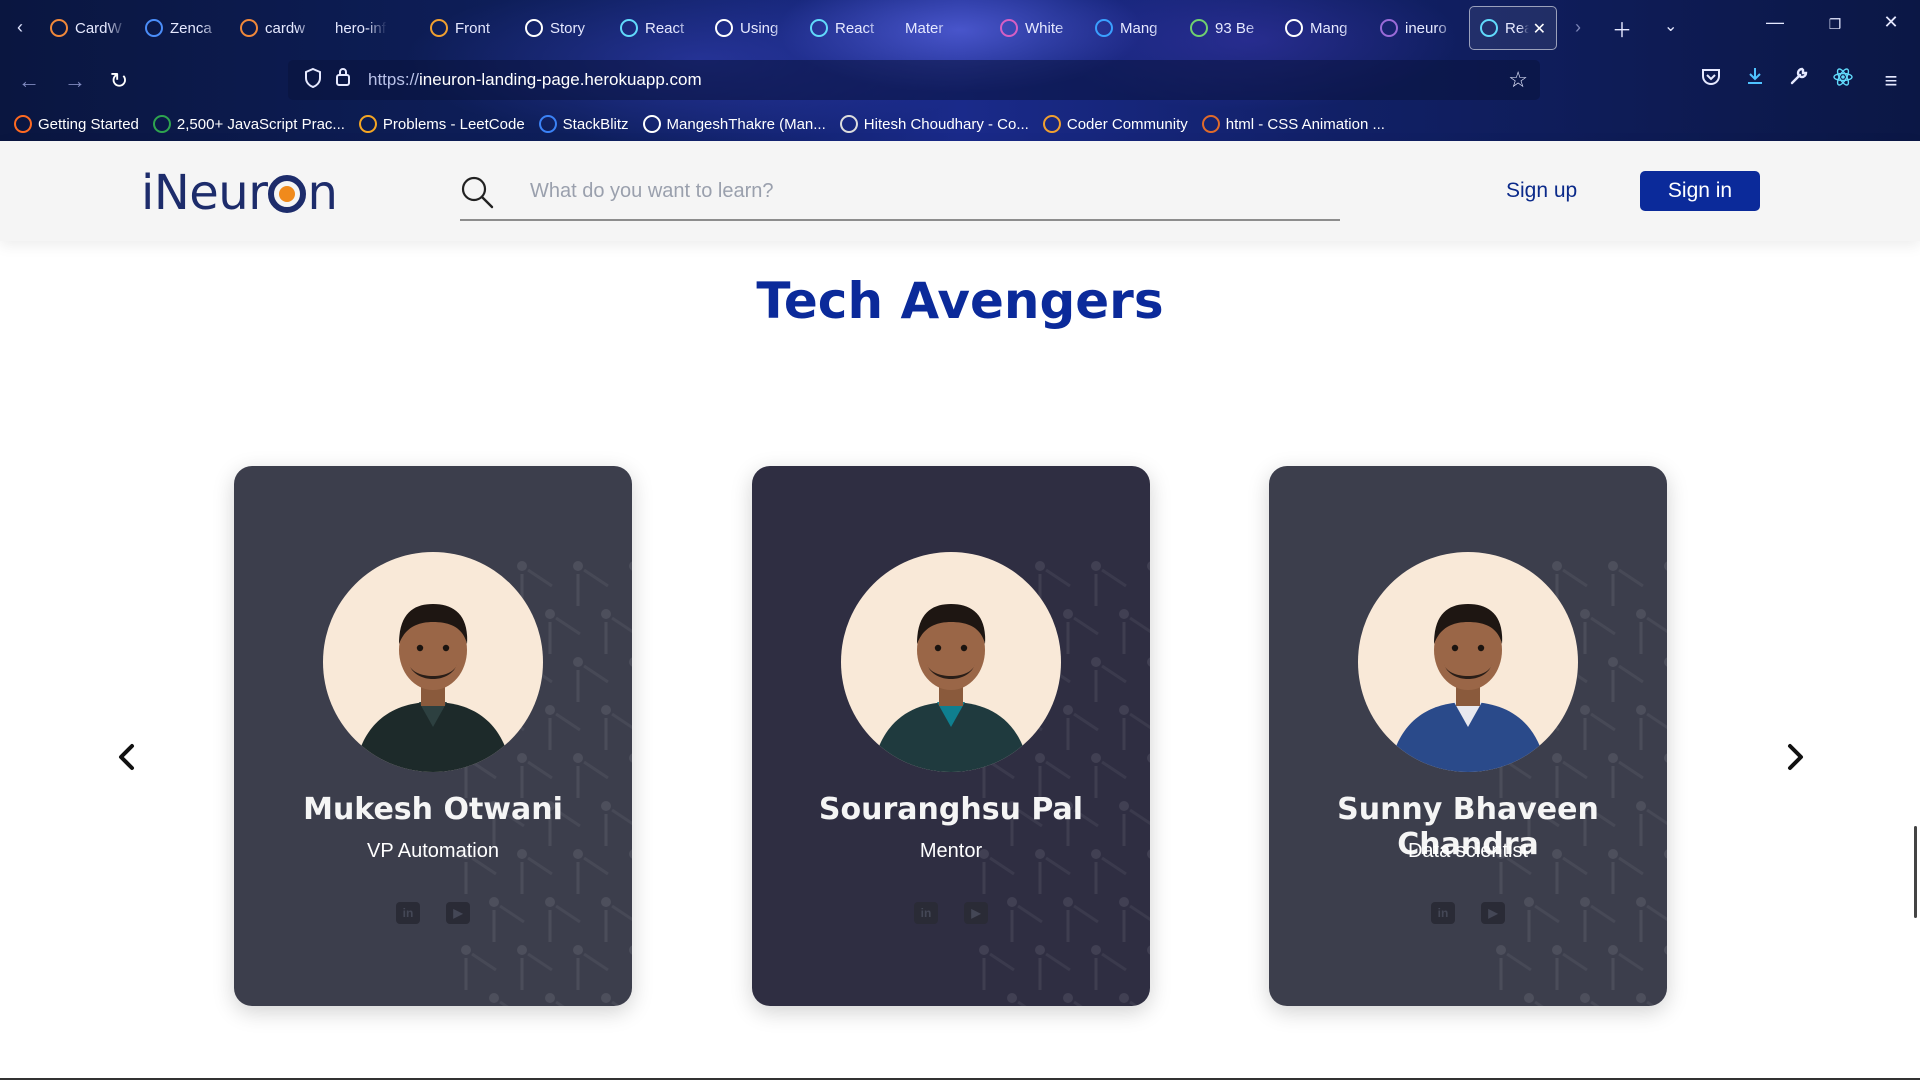  Describe the element at coordinates (951, 736) in the screenshot. I see `mentor-card: Souranghsu Pal Mentor in ▶` at that location.